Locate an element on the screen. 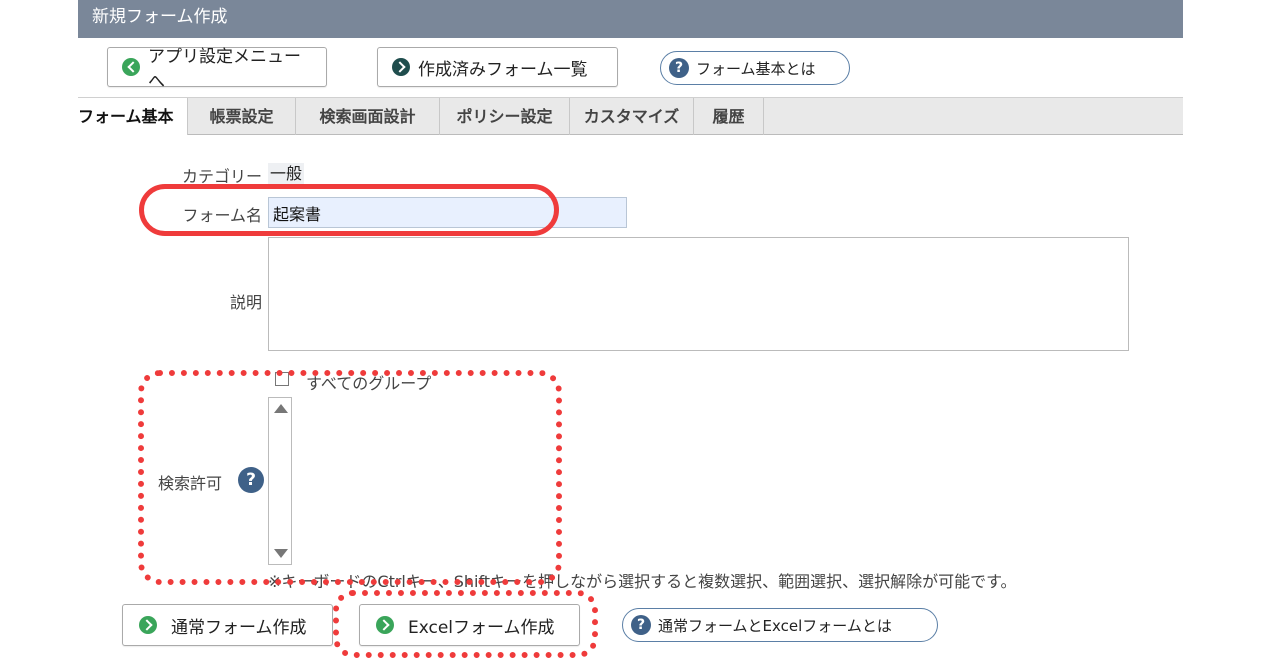 The height and width of the screenshot is (670, 1280). tab-customize: カスタマイズ is located at coordinates (632, 116).